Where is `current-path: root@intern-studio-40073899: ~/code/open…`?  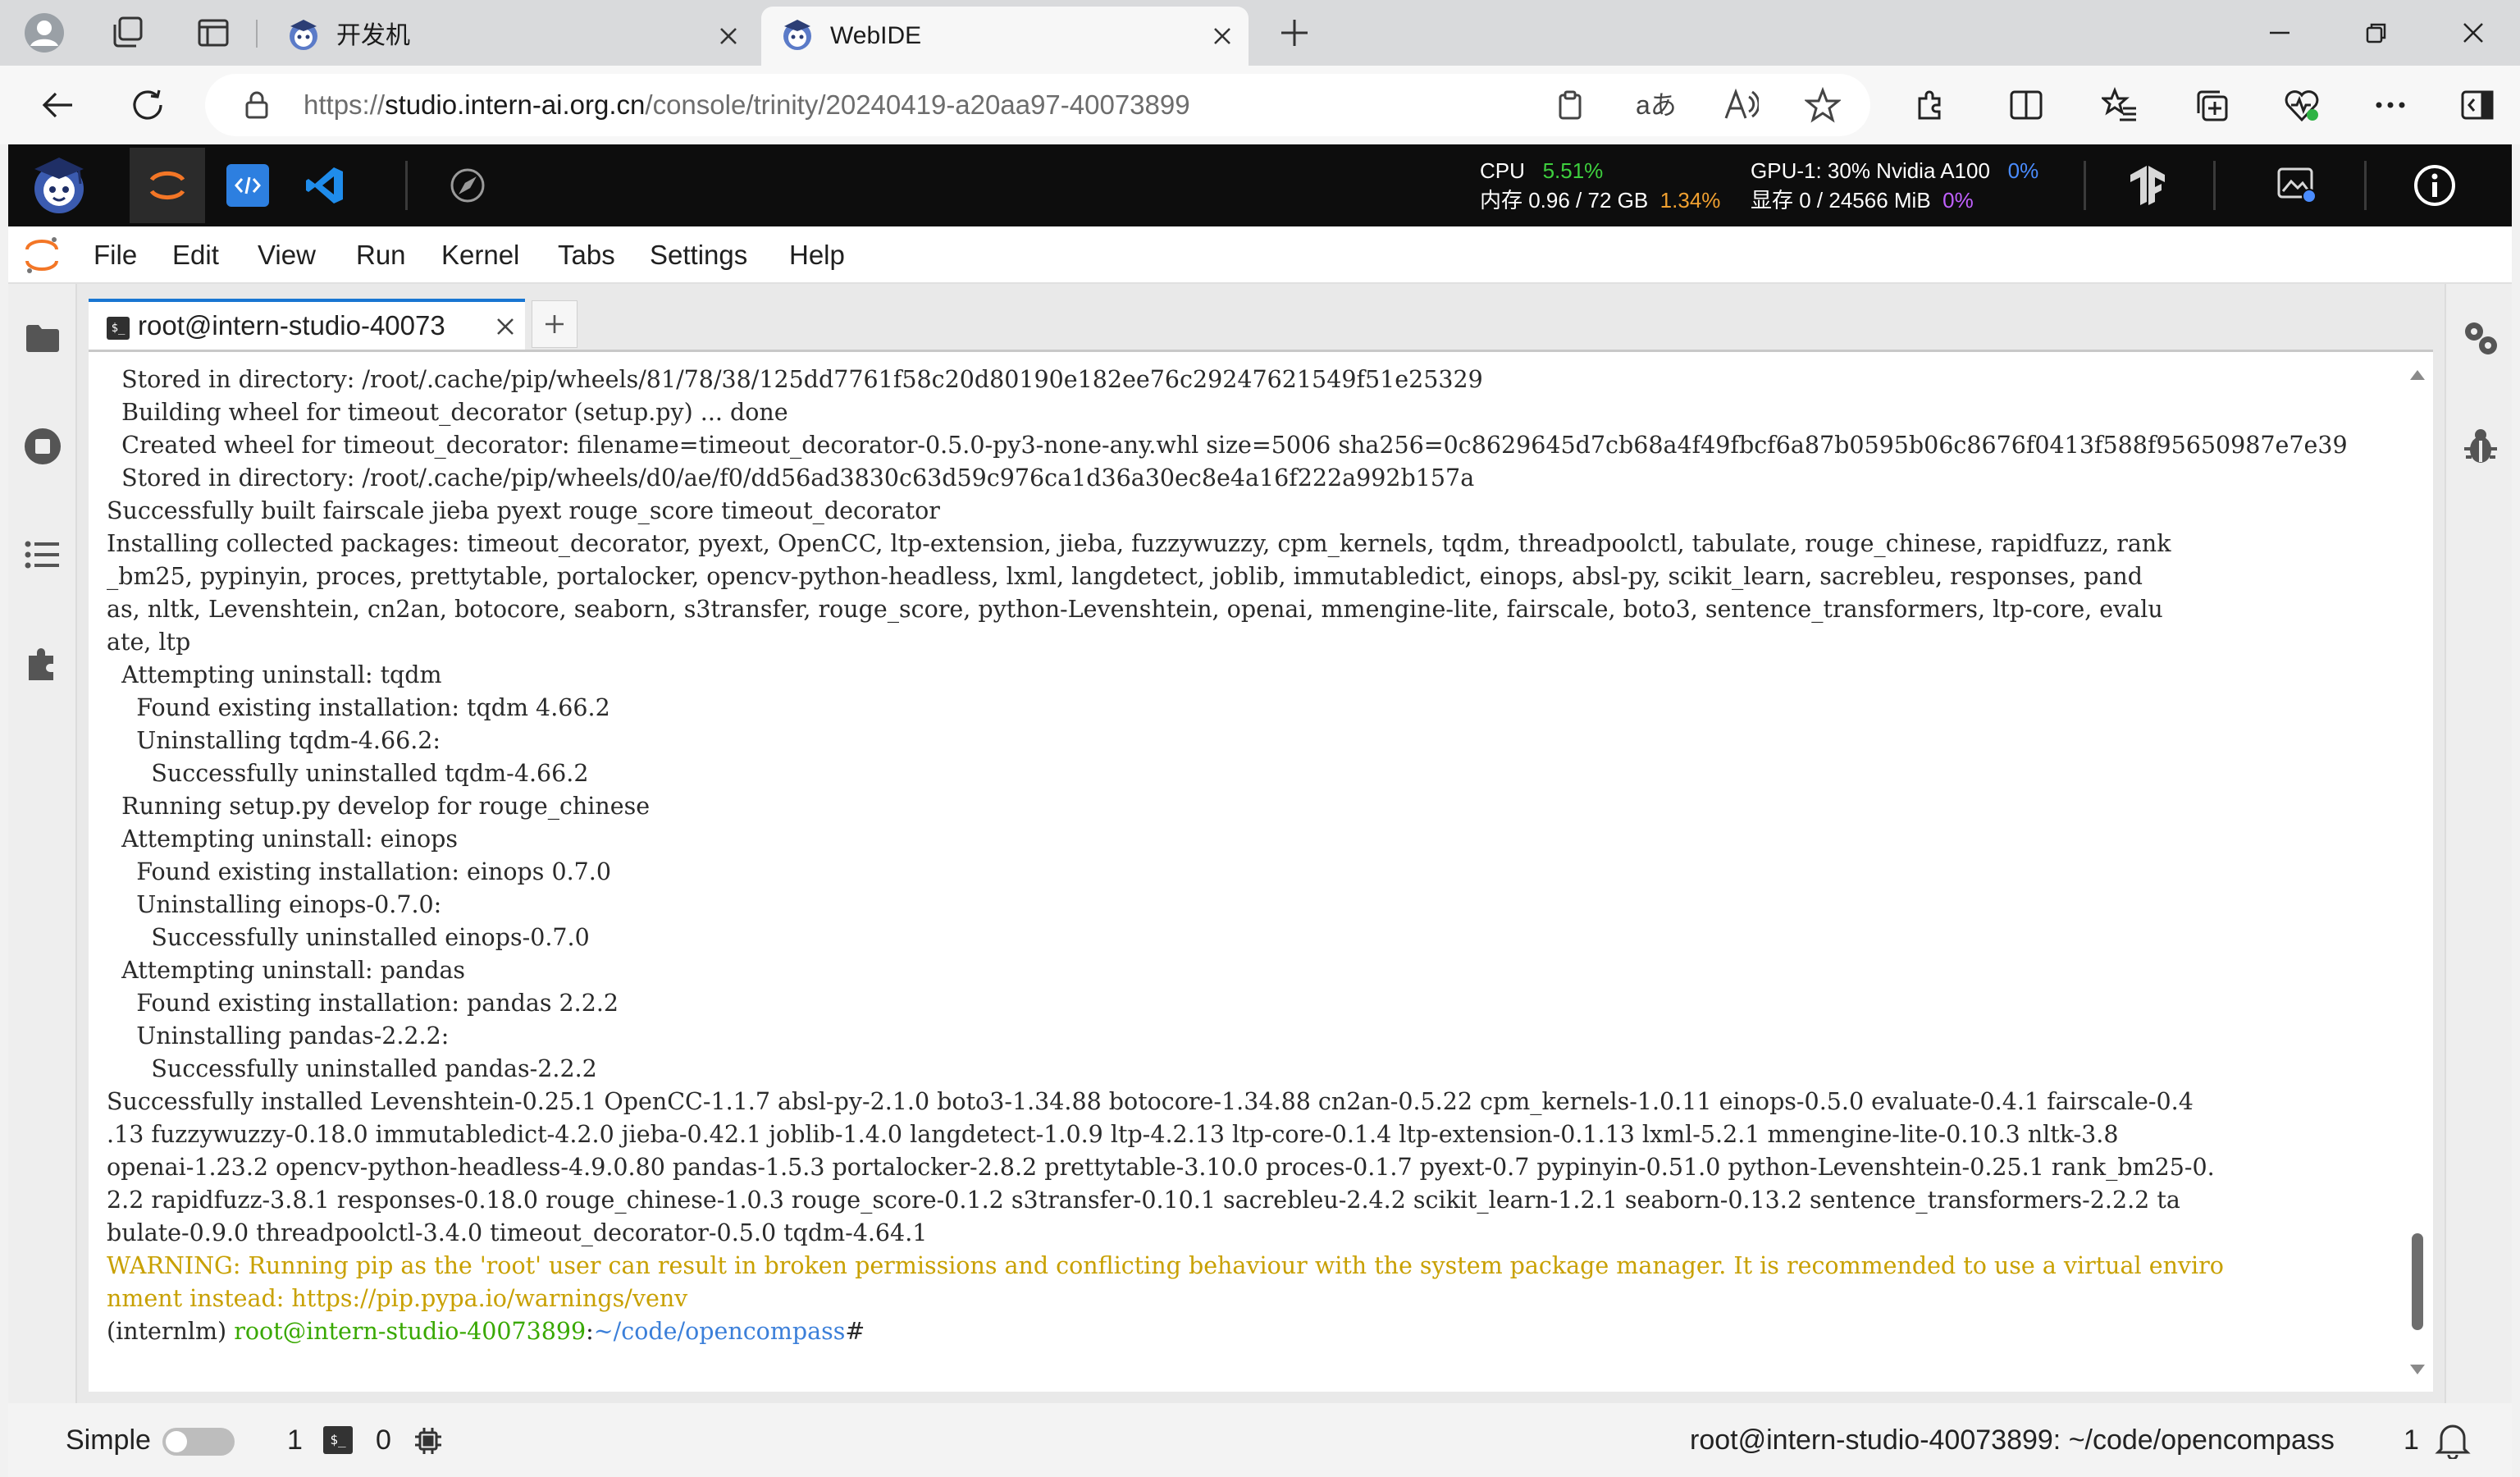 current-path: root@intern-studio-40073899: ~/code/open… is located at coordinates (2013, 1440).